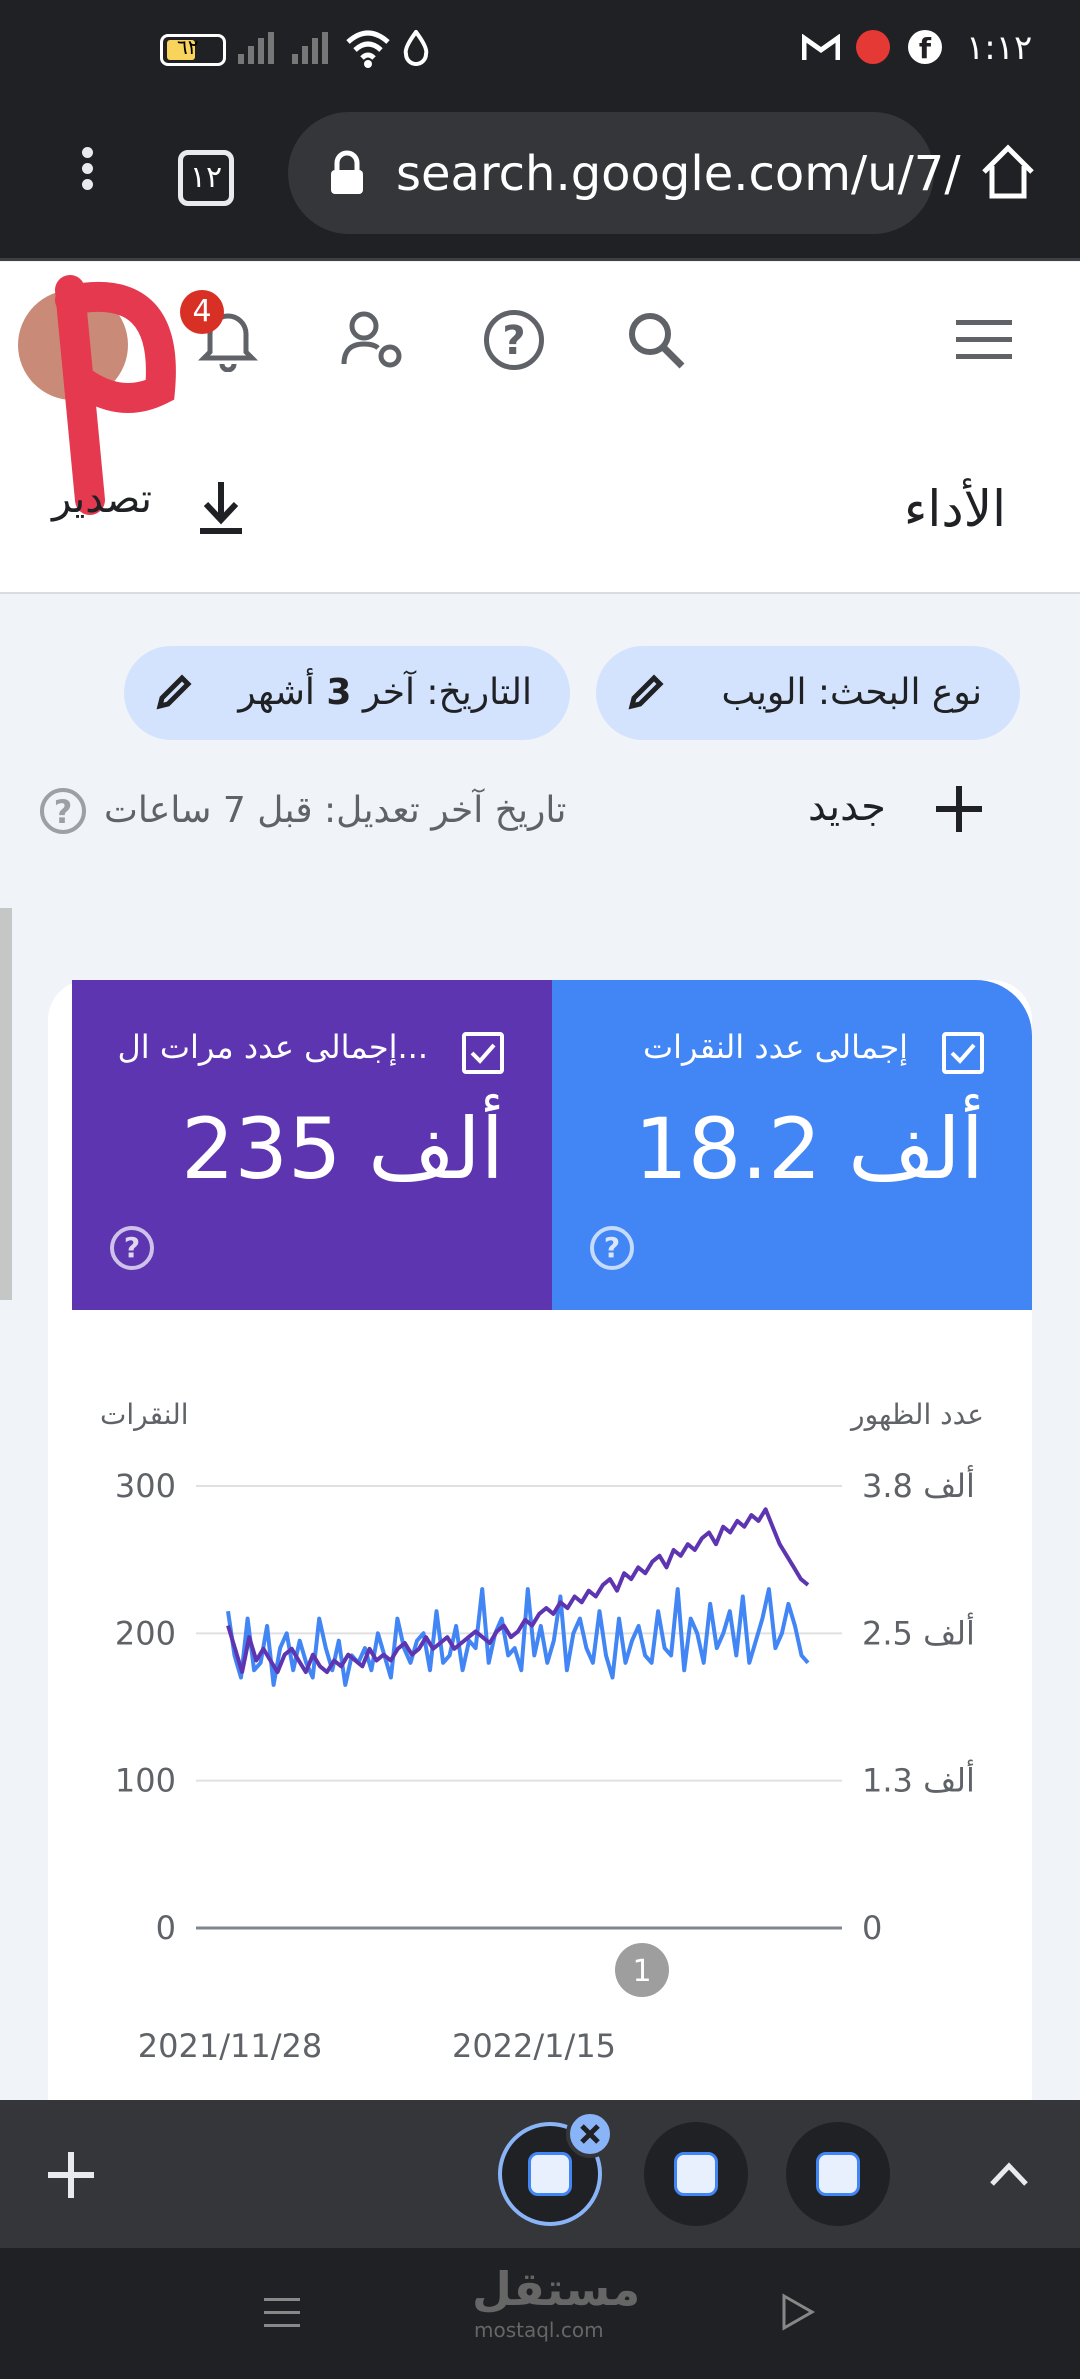  I want to click on clicks-metric-tile: إجمالى عدد النقرات 18.2 ألف ?, so click(792, 1145).